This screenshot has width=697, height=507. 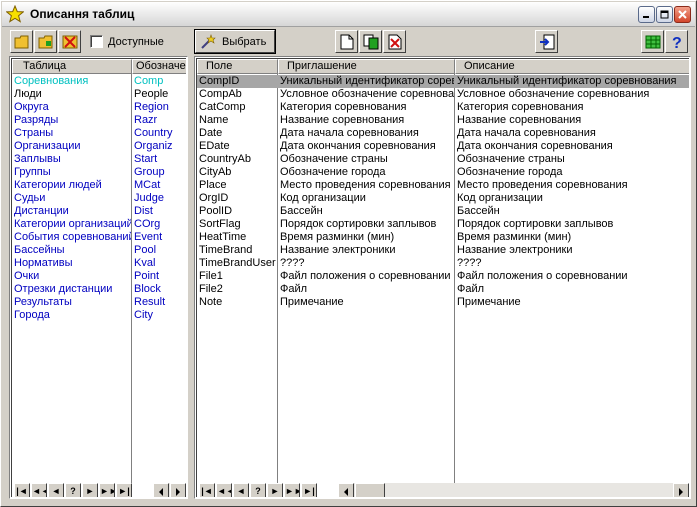 What do you see at coordinates (443, 211) in the screenshot?
I see `field-row: PoolID Бассейн Бассейн` at bounding box center [443, 211].